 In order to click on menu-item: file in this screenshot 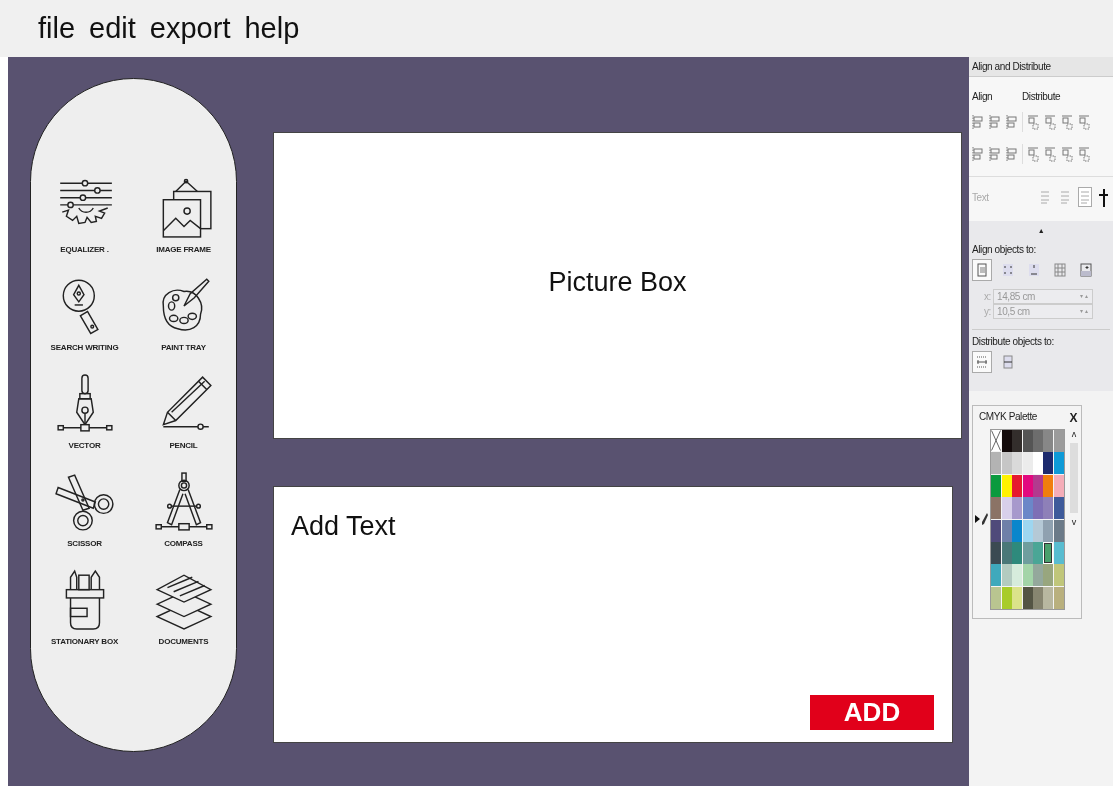, I will do `click(57, 28)`.